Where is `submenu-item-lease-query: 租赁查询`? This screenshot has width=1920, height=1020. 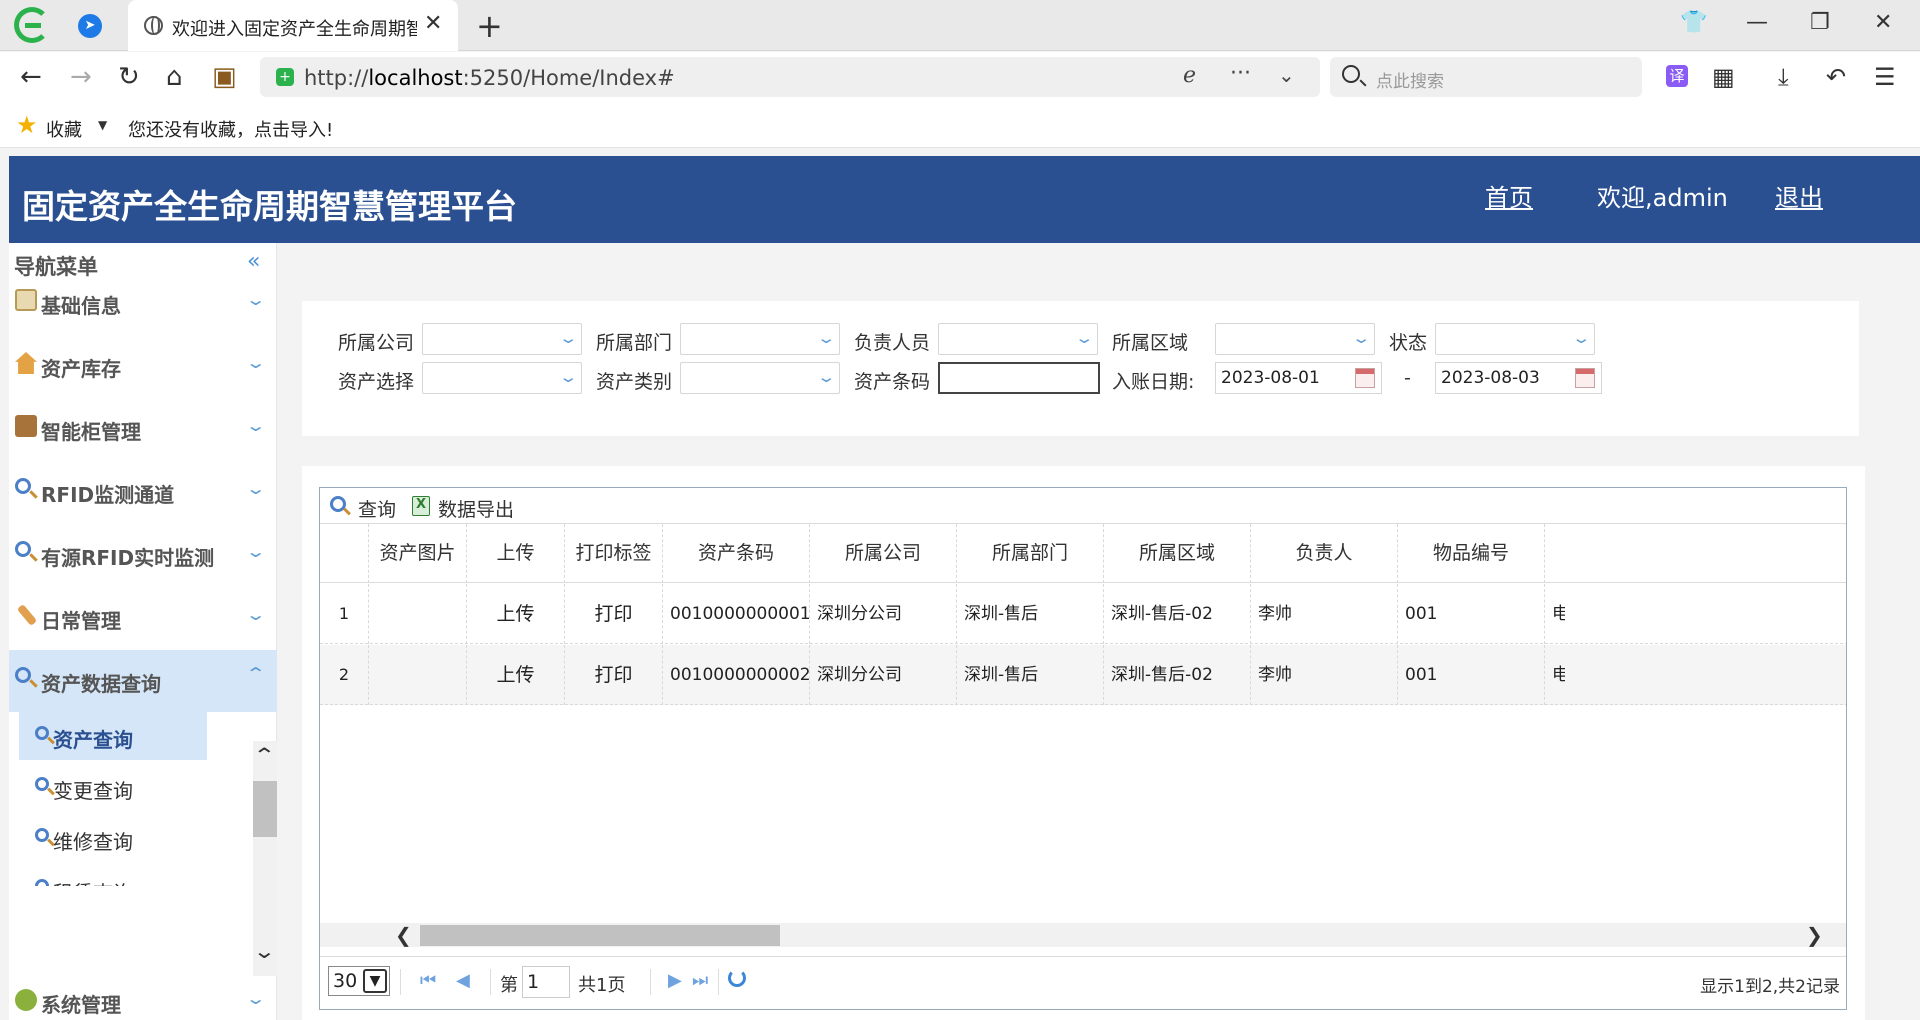
submenu-item-lease-query: 租赁查询 is located at coordinates (113, 875).